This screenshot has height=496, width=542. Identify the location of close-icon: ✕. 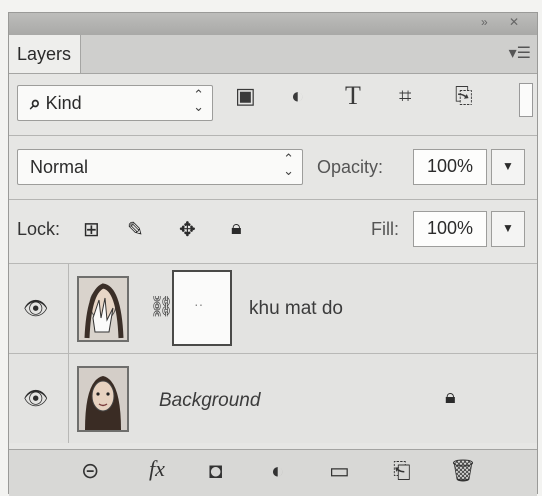
(514, 22).